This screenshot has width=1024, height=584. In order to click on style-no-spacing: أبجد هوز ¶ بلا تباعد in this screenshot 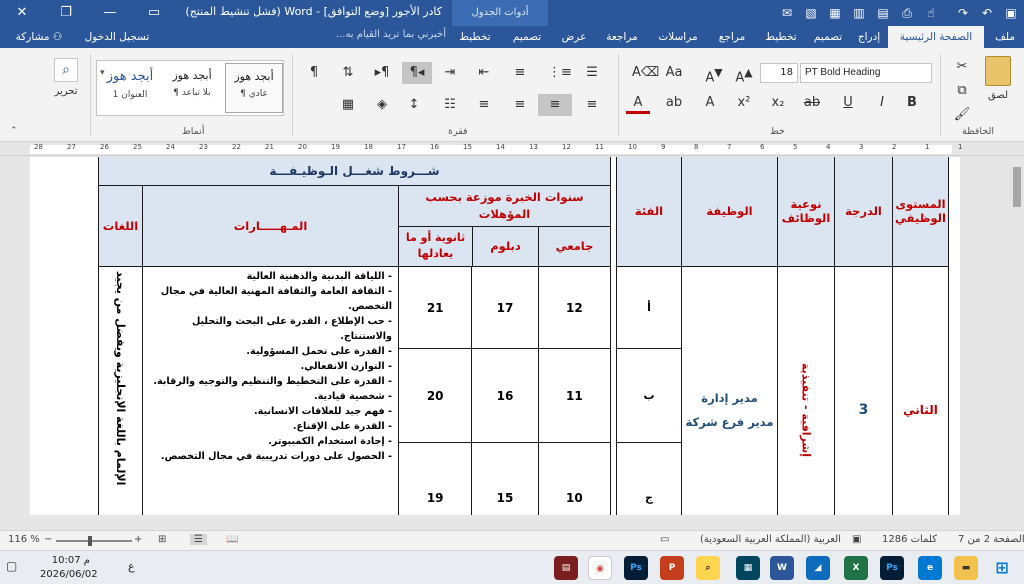, I will do `click(192, 88)`.